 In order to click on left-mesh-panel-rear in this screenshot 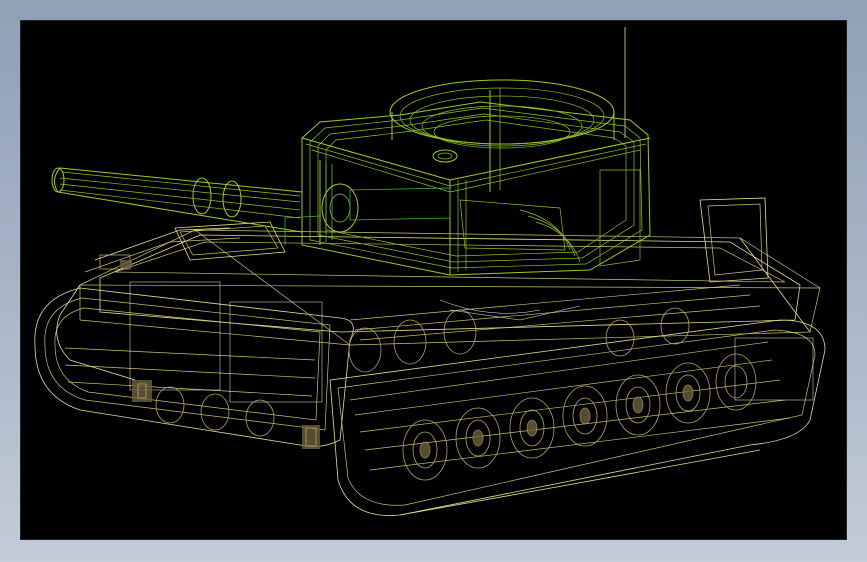, I will do `click(276, 352)`.